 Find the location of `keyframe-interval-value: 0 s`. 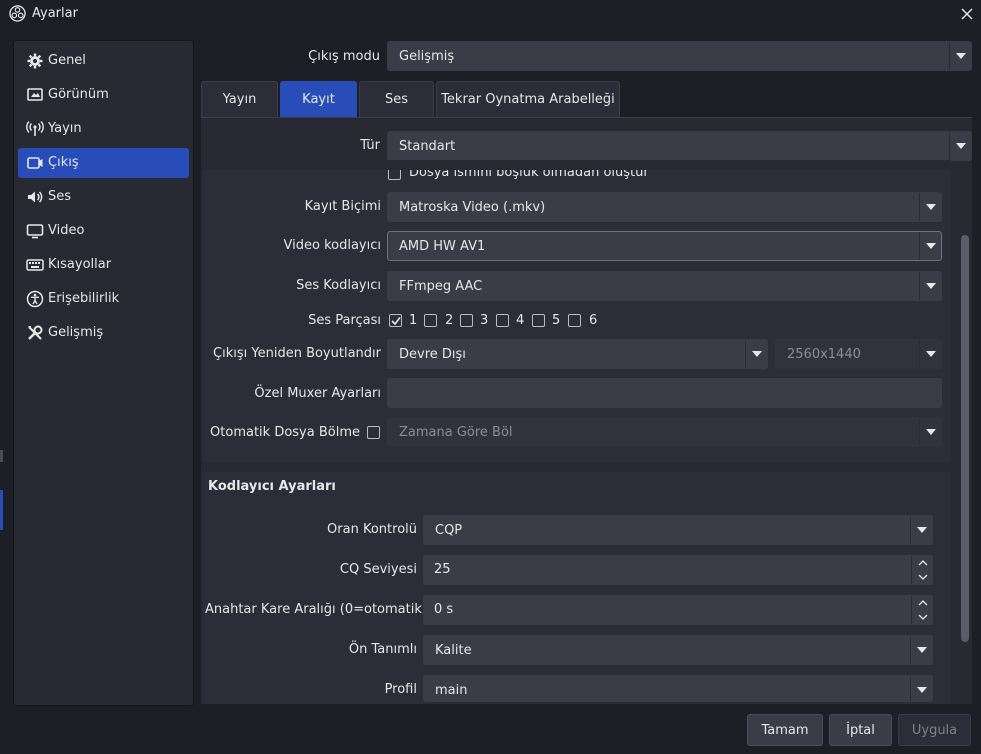

keyframe-interval-value: 0 s is located at coordinates (444, 609).